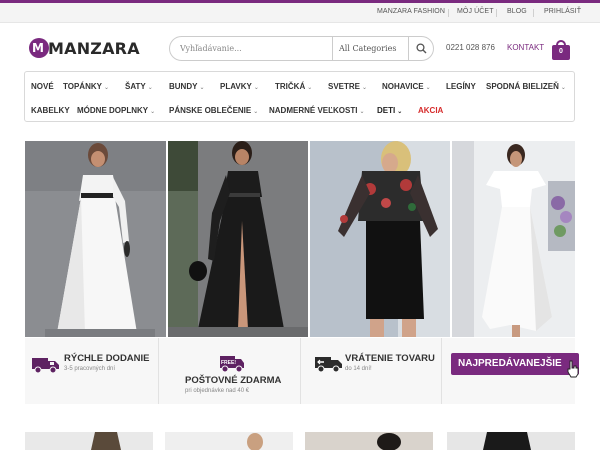  Describe the element at coordinates (95, 239) in the screenshot. I see `banner-image-white-dress` at that location.